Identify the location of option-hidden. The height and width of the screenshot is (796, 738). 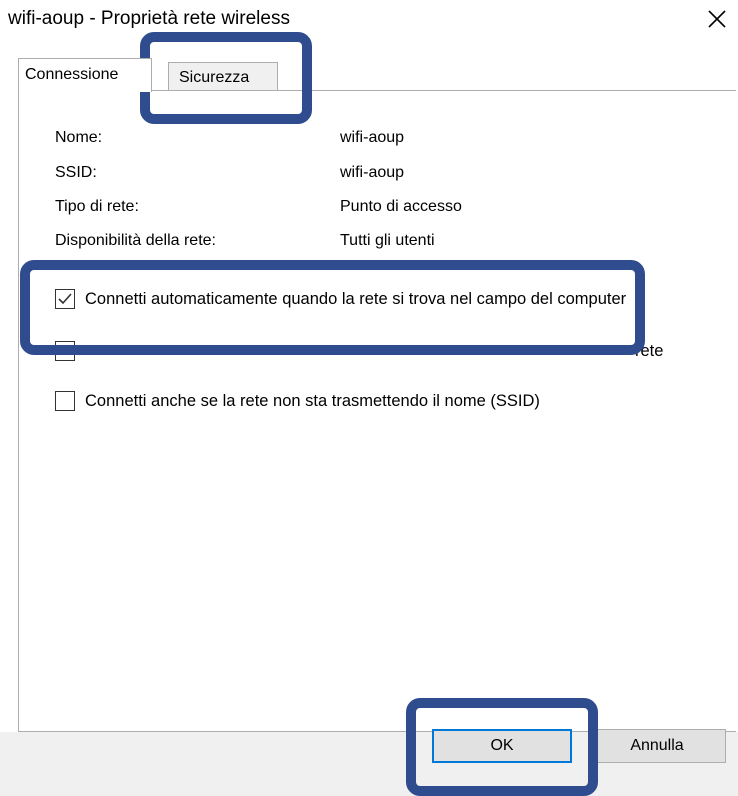
(70, 351).